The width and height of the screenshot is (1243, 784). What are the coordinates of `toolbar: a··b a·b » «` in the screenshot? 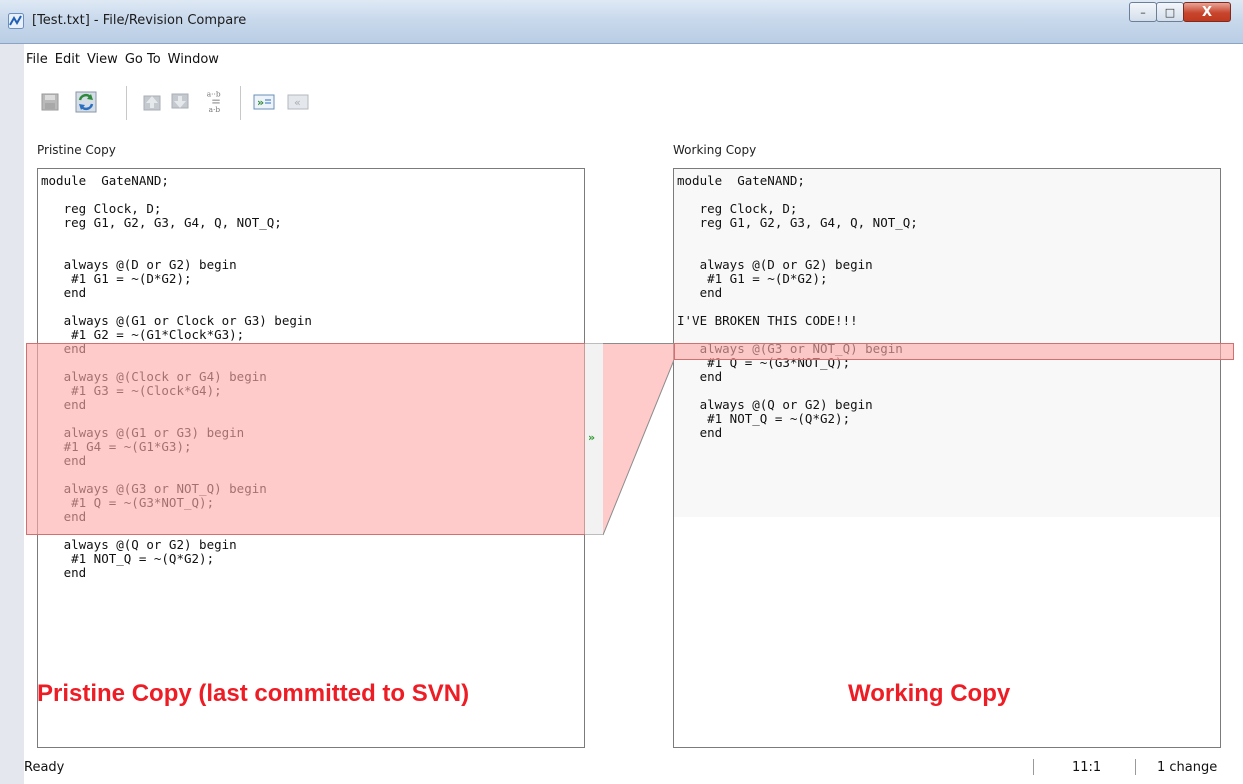 It's located at (633, 106).